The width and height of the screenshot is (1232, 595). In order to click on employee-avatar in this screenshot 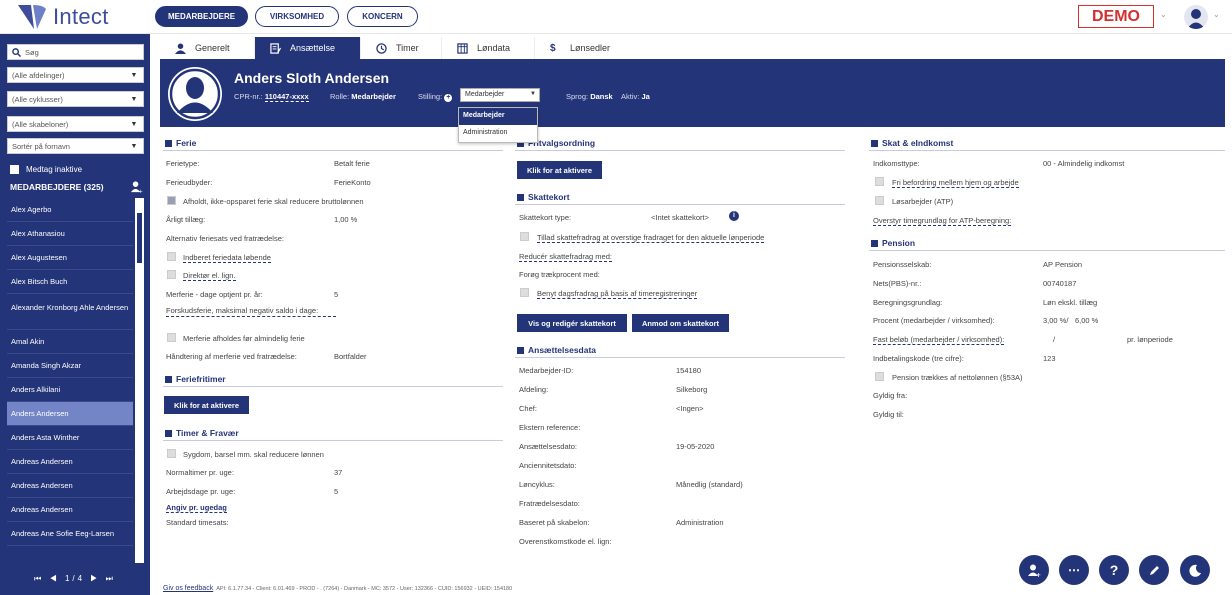, I will do `click(195, 94)`.